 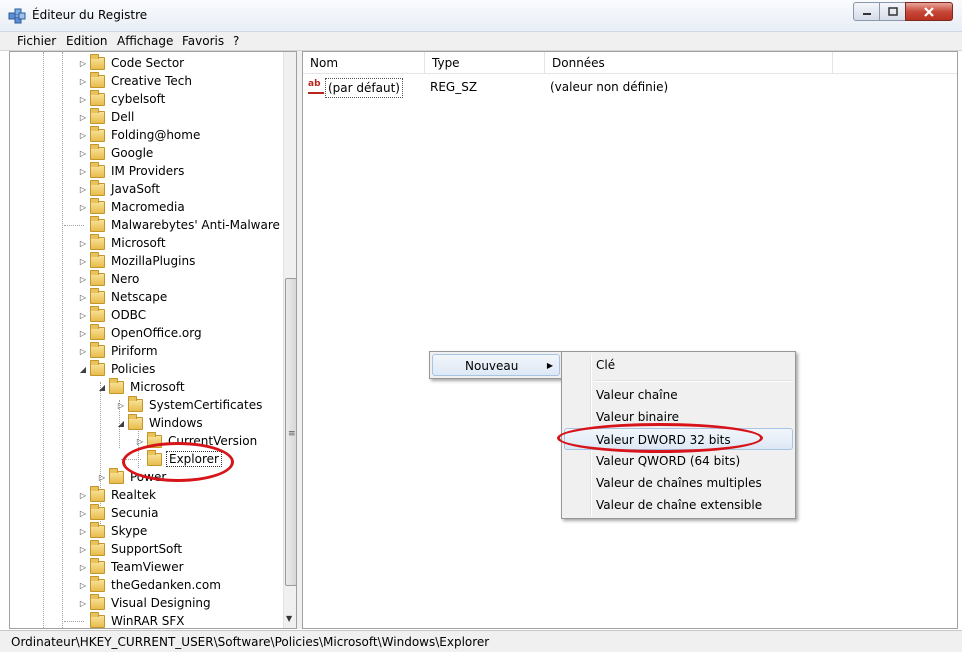 I want to click on menu-item-valeur-qword: Valeur QWORD (64 bits), so click(x=678, y=461).